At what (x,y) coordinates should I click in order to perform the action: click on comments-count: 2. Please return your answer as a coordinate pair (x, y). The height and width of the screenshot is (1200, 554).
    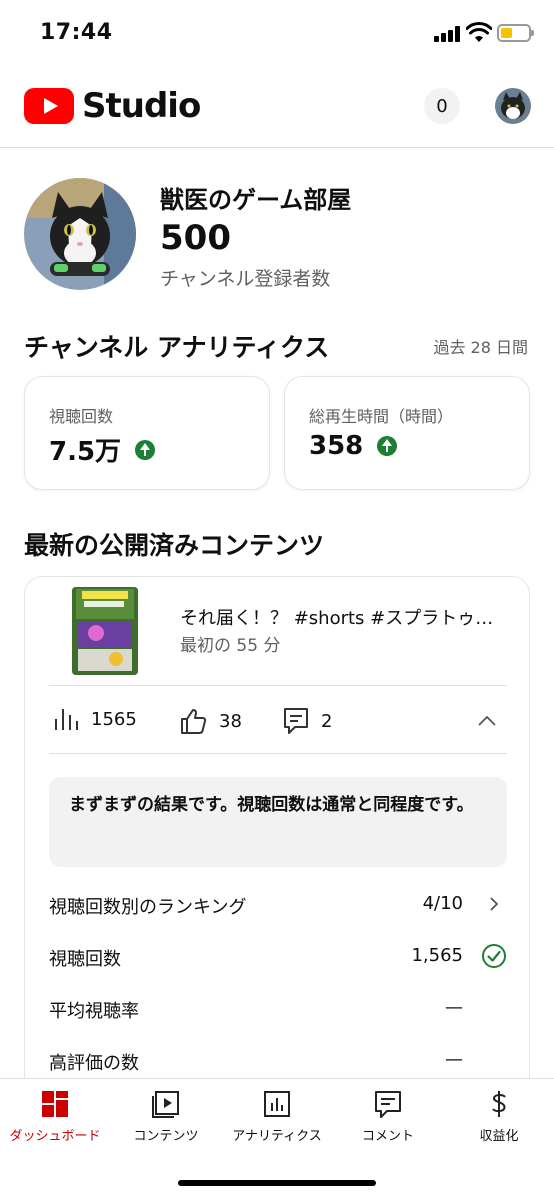
    Looking at the image, I should click on (327, 721).